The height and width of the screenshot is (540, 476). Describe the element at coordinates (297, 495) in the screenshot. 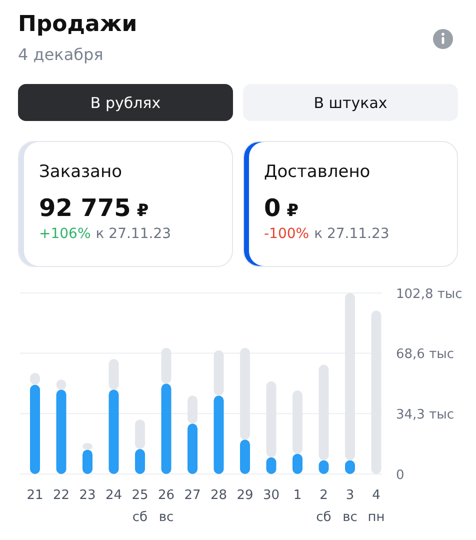

I see `axis-tick-label: 1` at that location.